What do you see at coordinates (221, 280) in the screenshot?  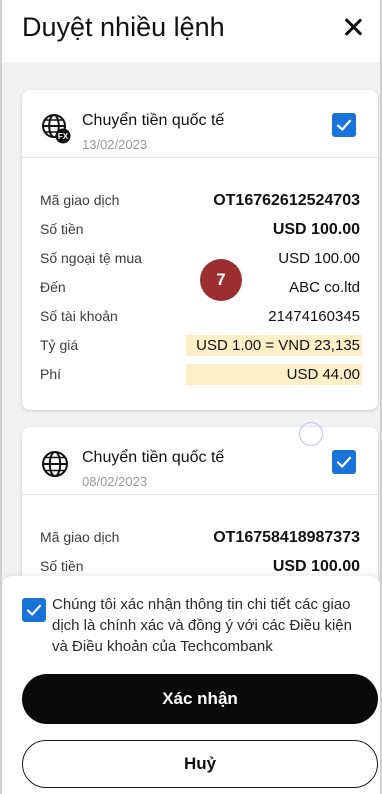 I see `step-badge: 7` at bounding box center [221, 280].